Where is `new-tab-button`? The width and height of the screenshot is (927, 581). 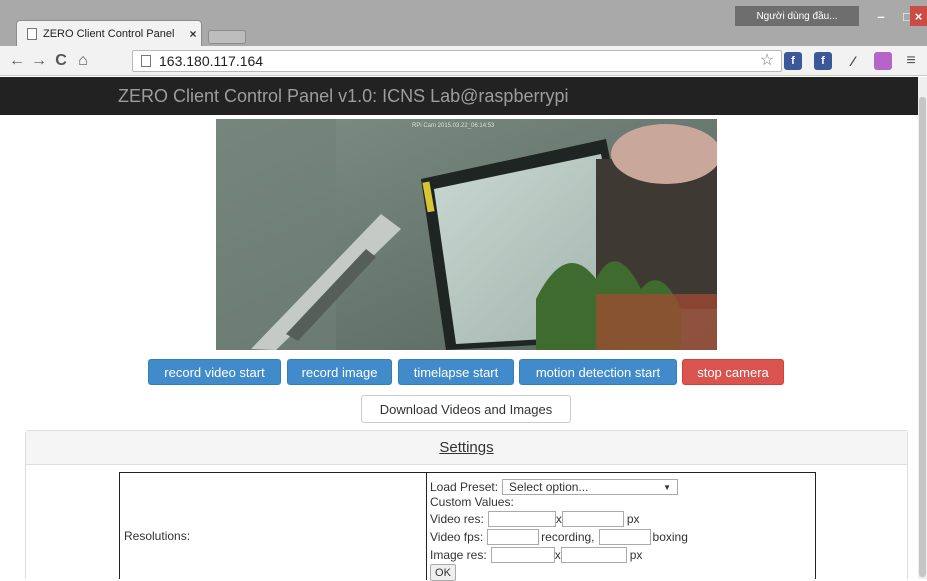
new-tab-button is located at coordinates (227, 37).